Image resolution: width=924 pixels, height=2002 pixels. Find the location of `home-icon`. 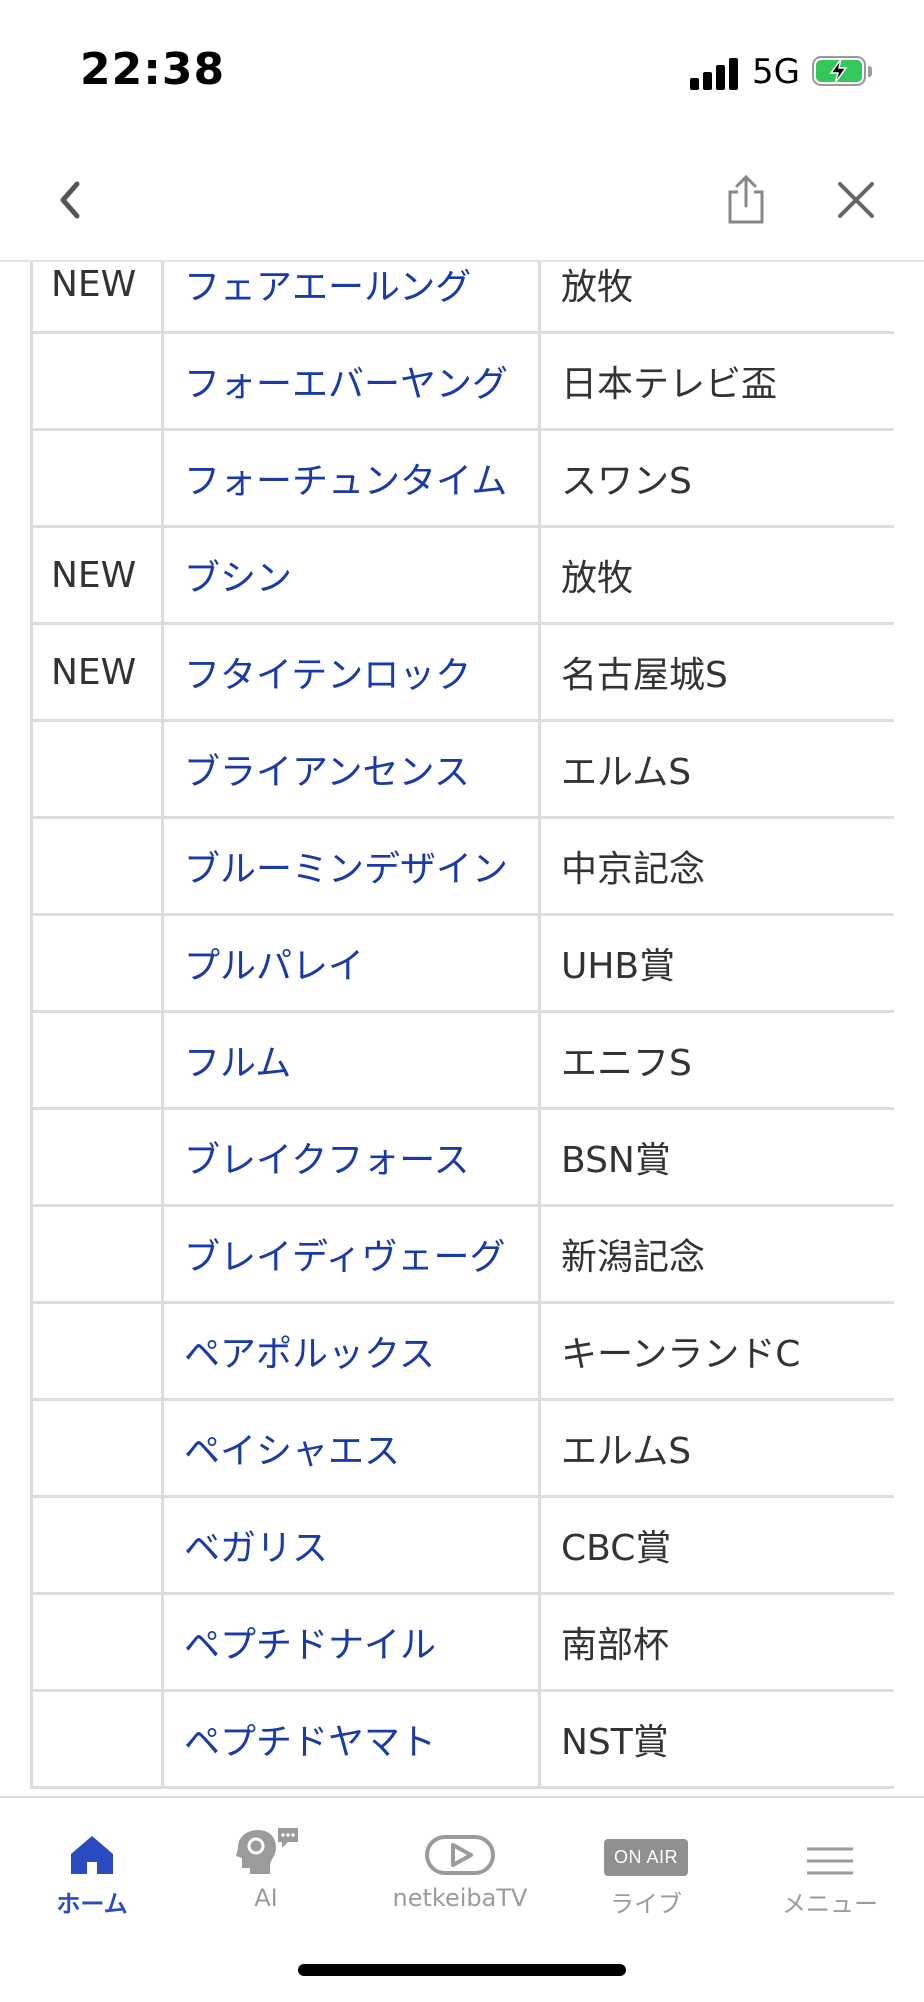

home-icon is located at coordinates (92, 1855).